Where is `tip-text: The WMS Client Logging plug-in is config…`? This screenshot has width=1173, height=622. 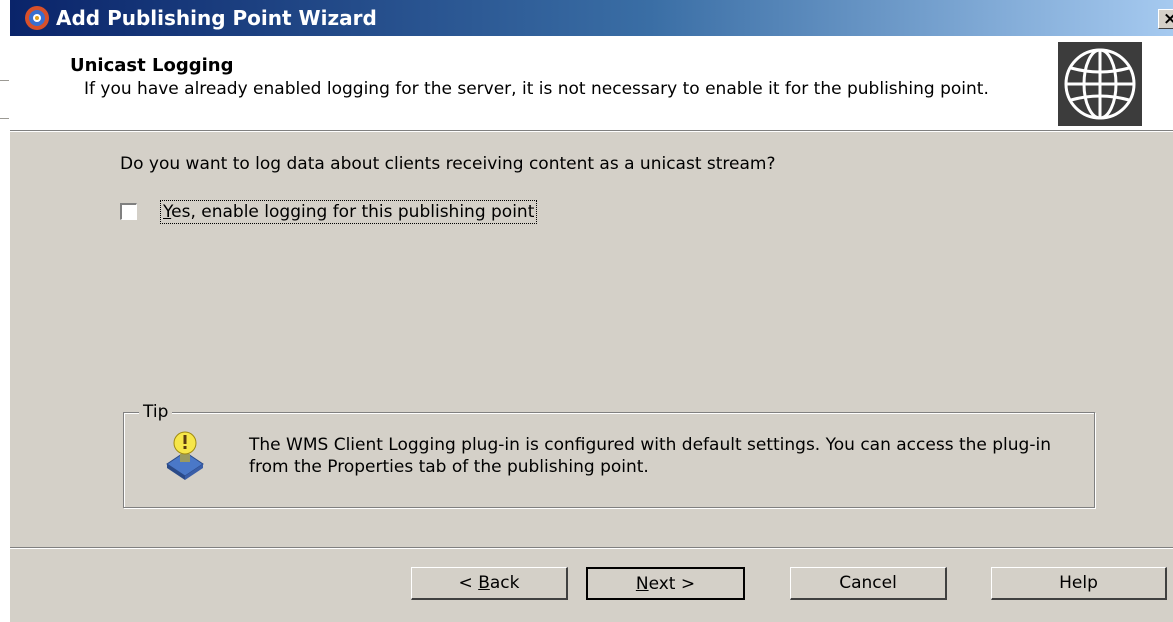
tip-text: The WMS Client Logging plug-in is config… is located at coordinates (650, 456).